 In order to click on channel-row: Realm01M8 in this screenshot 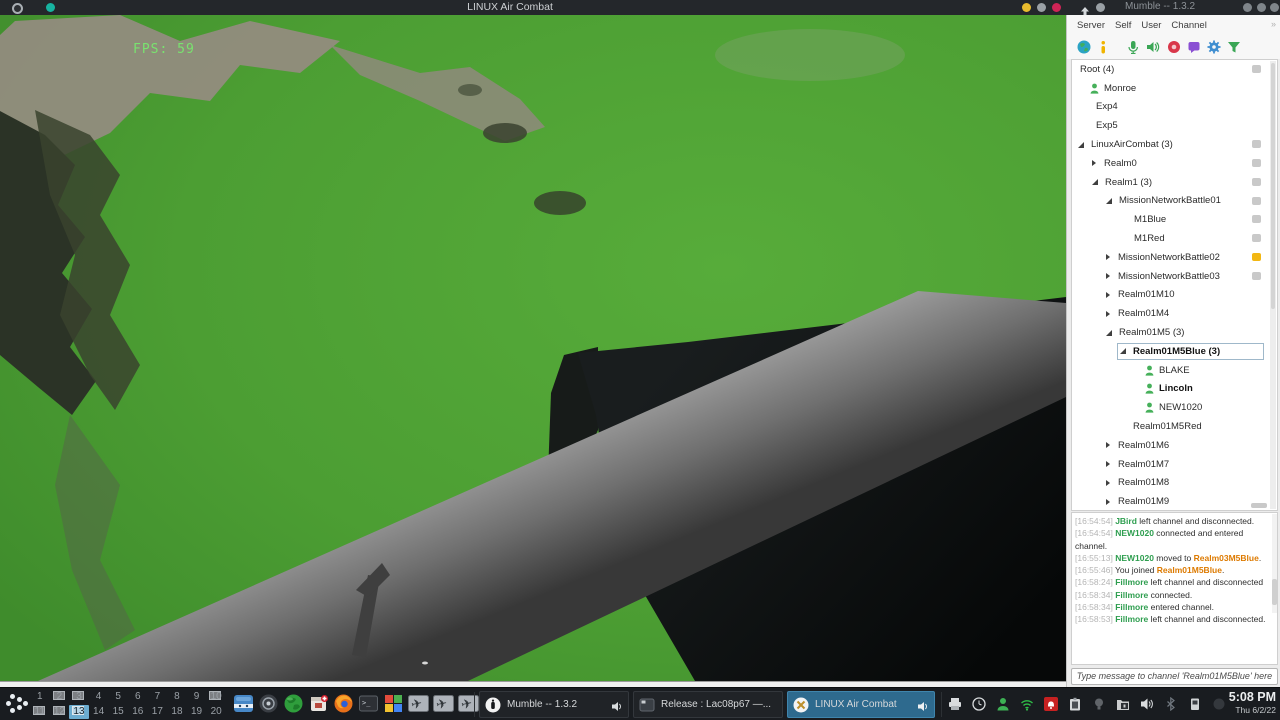, I will do `click(1174, 483)`.